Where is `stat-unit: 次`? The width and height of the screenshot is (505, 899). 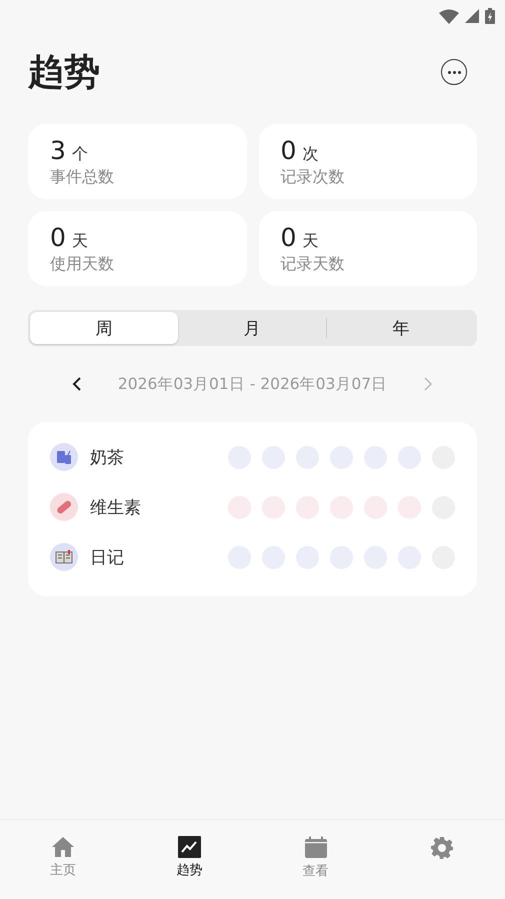 stat-unit: 次 is located at coordinates (310, 154).